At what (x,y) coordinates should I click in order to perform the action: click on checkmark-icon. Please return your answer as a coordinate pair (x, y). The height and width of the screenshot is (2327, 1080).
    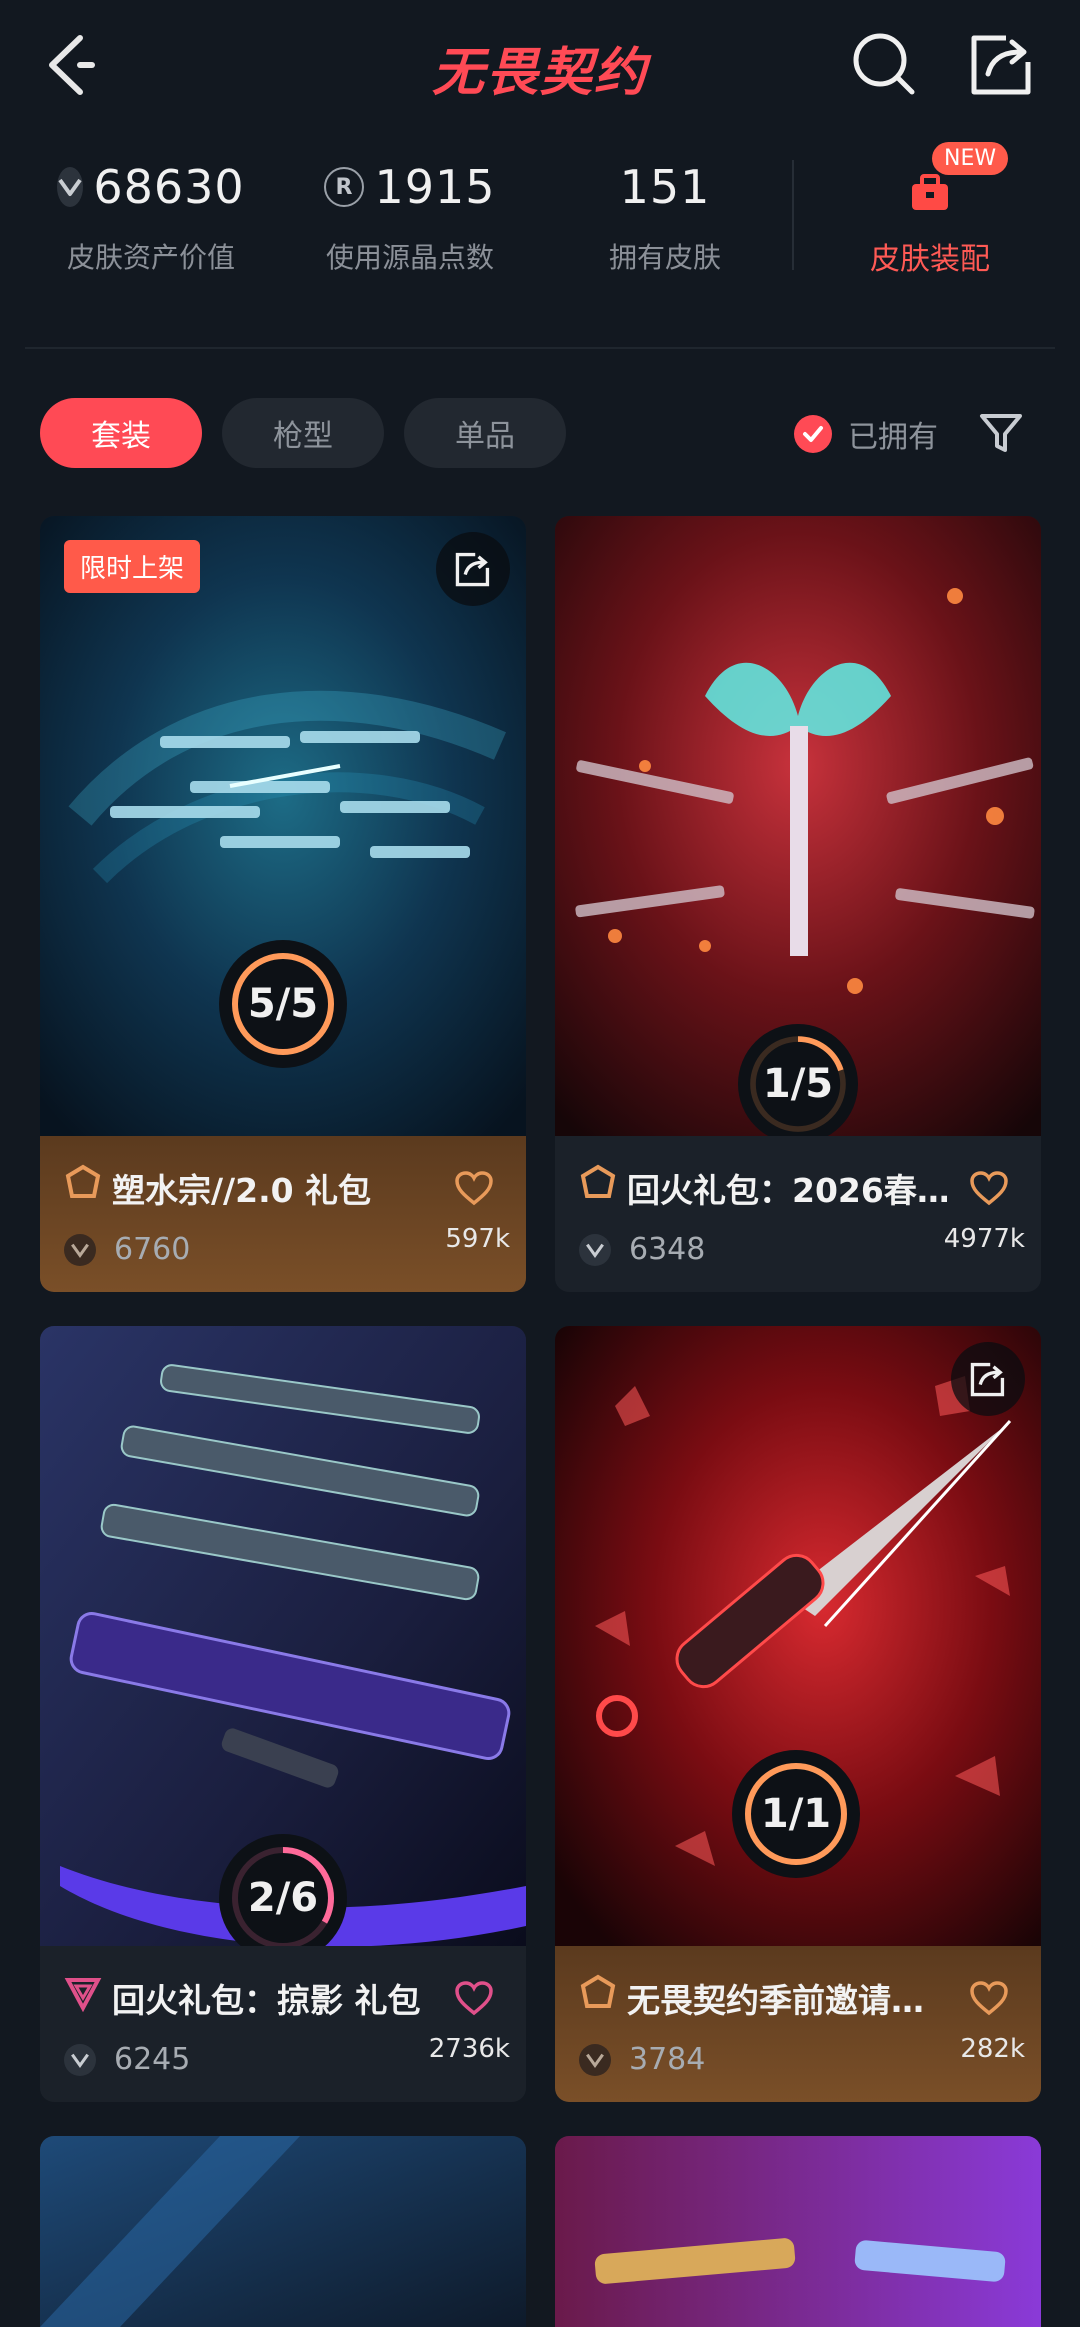
    Looking at the image, I should click on (813, 434).